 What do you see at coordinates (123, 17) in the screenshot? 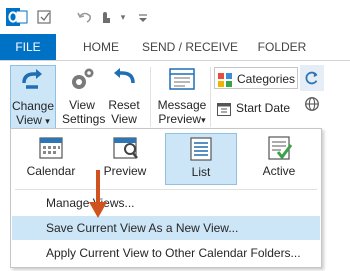
I see `touch-dropdown-icon: ▾` at bounding box center [123, 17].